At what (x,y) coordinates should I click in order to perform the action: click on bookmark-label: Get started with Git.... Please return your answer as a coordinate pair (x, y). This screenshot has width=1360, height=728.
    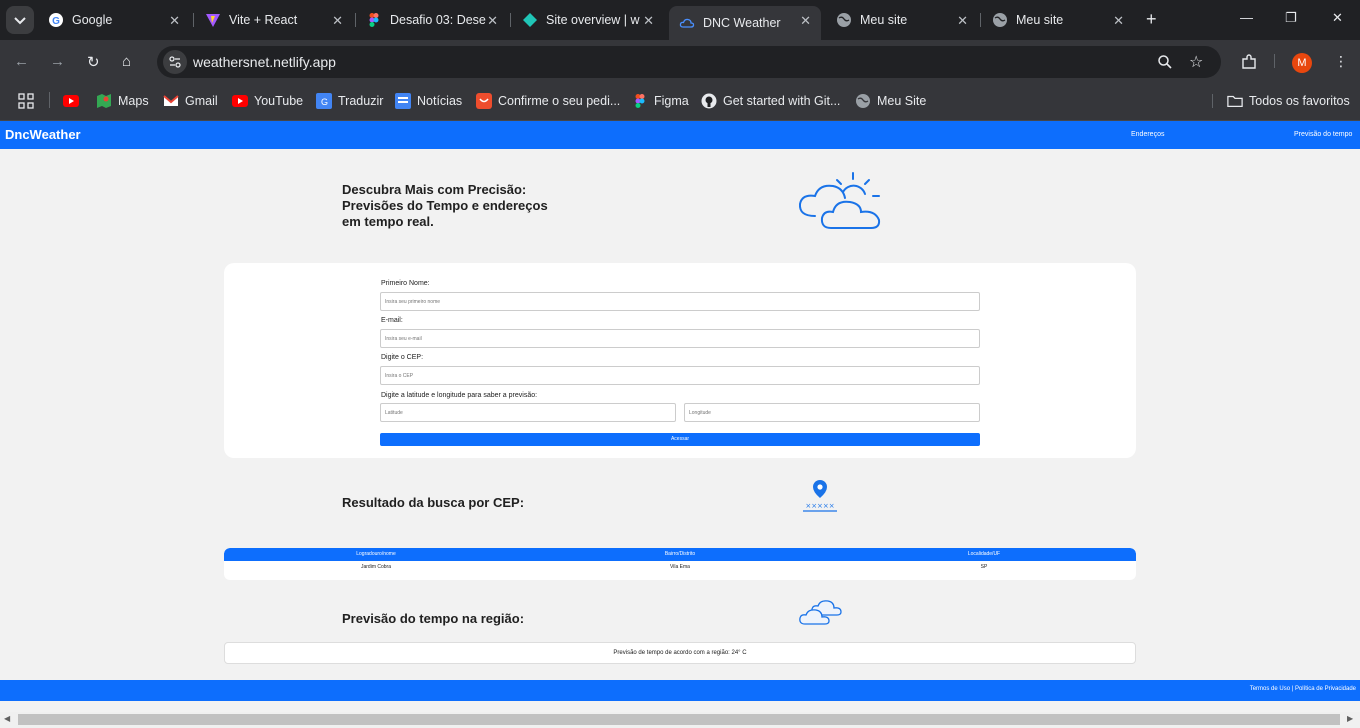
    Looking at the image, I should click on (782, 101).